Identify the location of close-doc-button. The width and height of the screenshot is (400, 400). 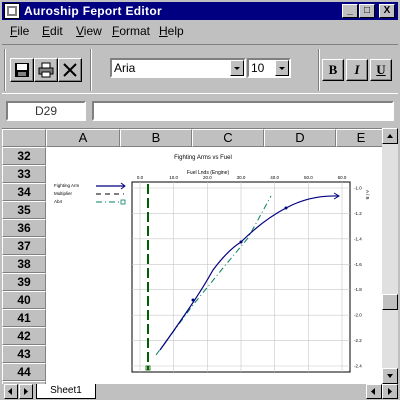
(70, 70).